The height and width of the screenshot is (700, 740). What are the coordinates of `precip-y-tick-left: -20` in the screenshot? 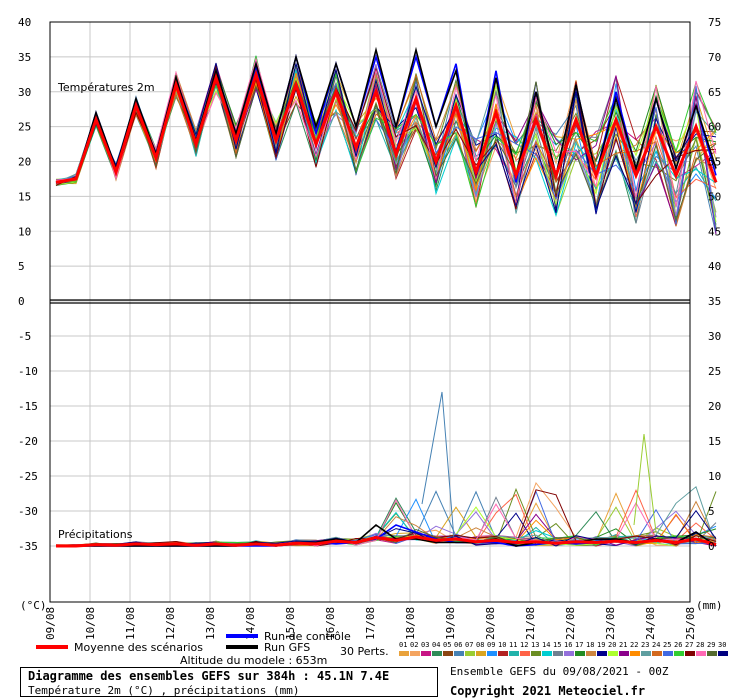 It's located at (28, 441).